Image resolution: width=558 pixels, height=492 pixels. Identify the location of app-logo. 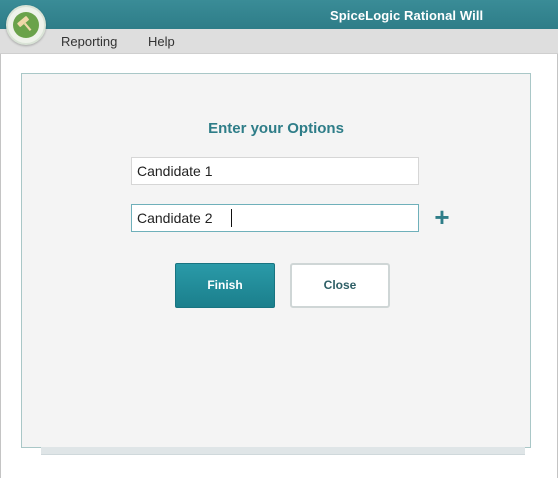
(26, 25).